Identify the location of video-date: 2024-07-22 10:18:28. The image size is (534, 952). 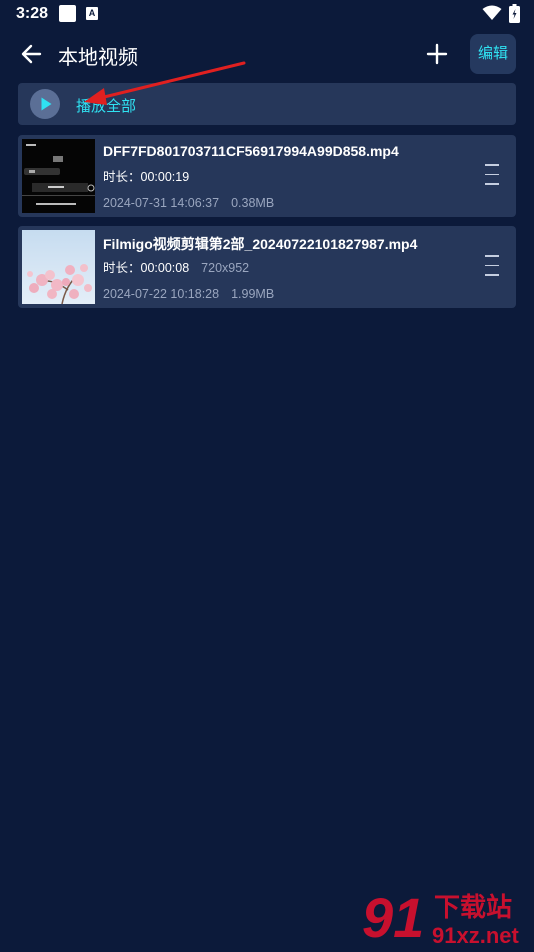
(161, 294).